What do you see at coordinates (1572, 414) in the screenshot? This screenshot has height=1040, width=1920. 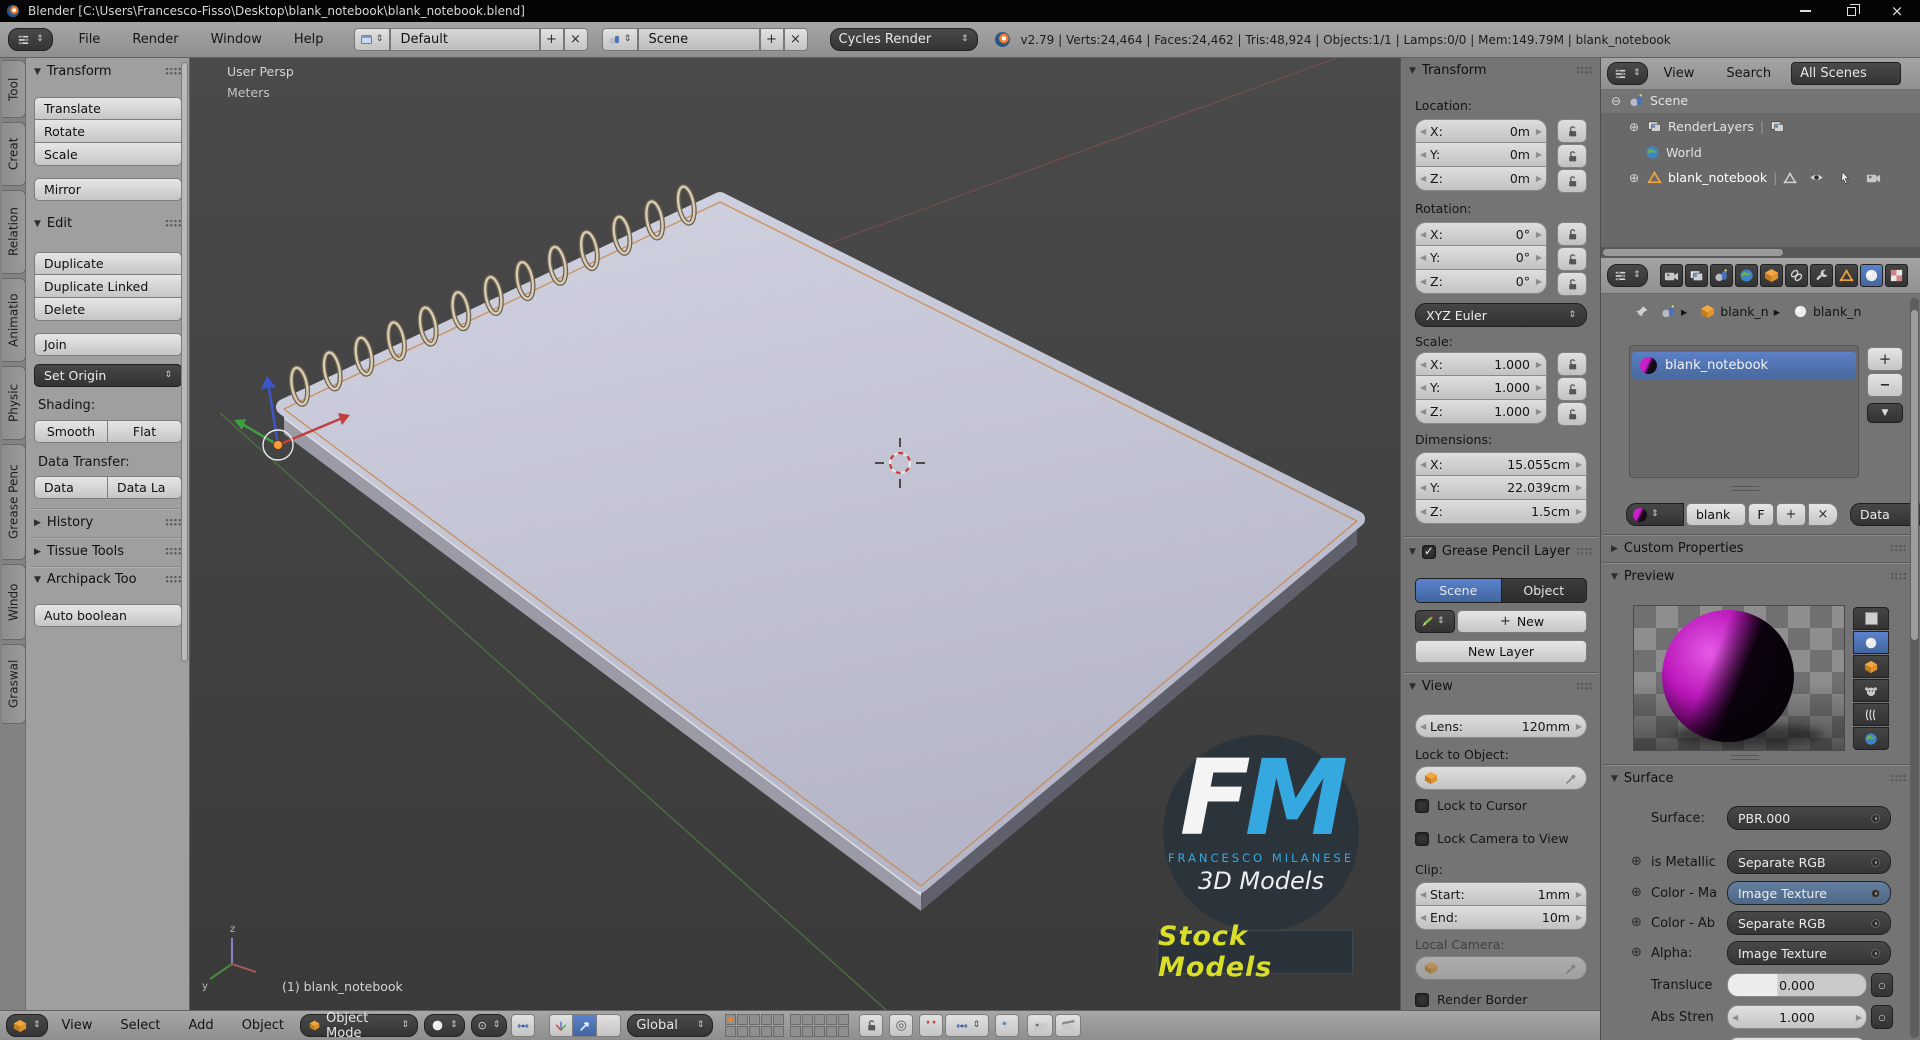 I see `lock-scale-z-button` at bounding box center [1572, 414].